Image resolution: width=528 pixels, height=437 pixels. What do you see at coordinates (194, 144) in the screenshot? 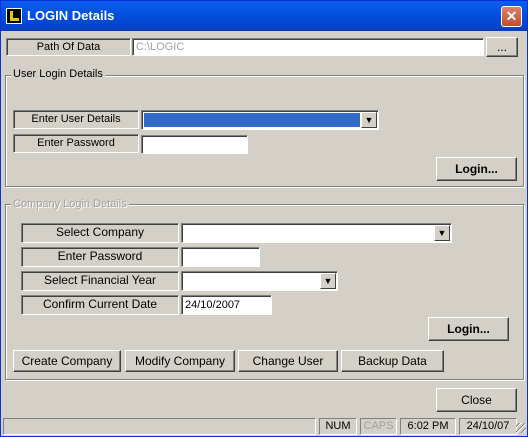
I see `user-password-field` at bounding box center [194, 144].